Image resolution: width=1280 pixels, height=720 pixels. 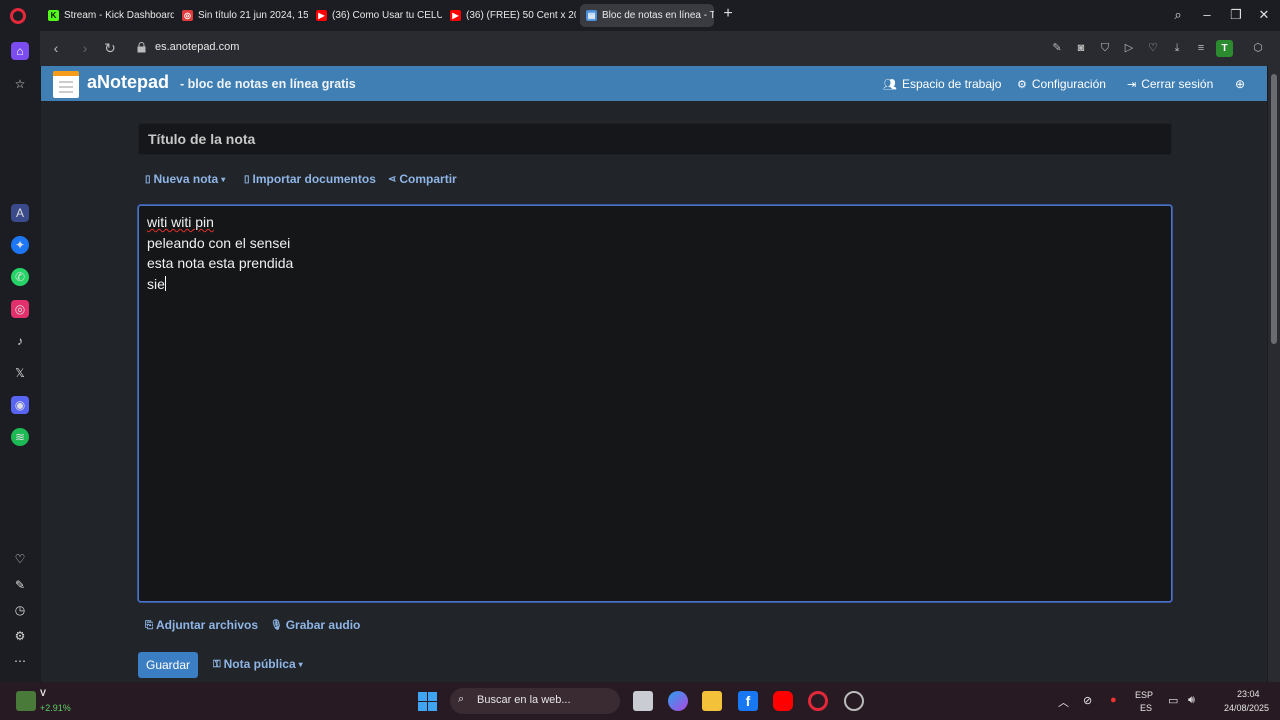 What do you see at coordinates (220, 263) in the screenshot?
I see `note-line-text: esta nota esta prendida` at bounding box center [220, 263].